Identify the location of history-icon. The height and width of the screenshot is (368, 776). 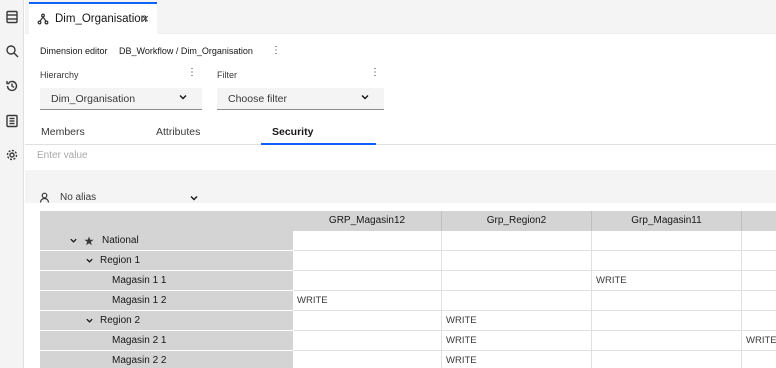
(11, 85).